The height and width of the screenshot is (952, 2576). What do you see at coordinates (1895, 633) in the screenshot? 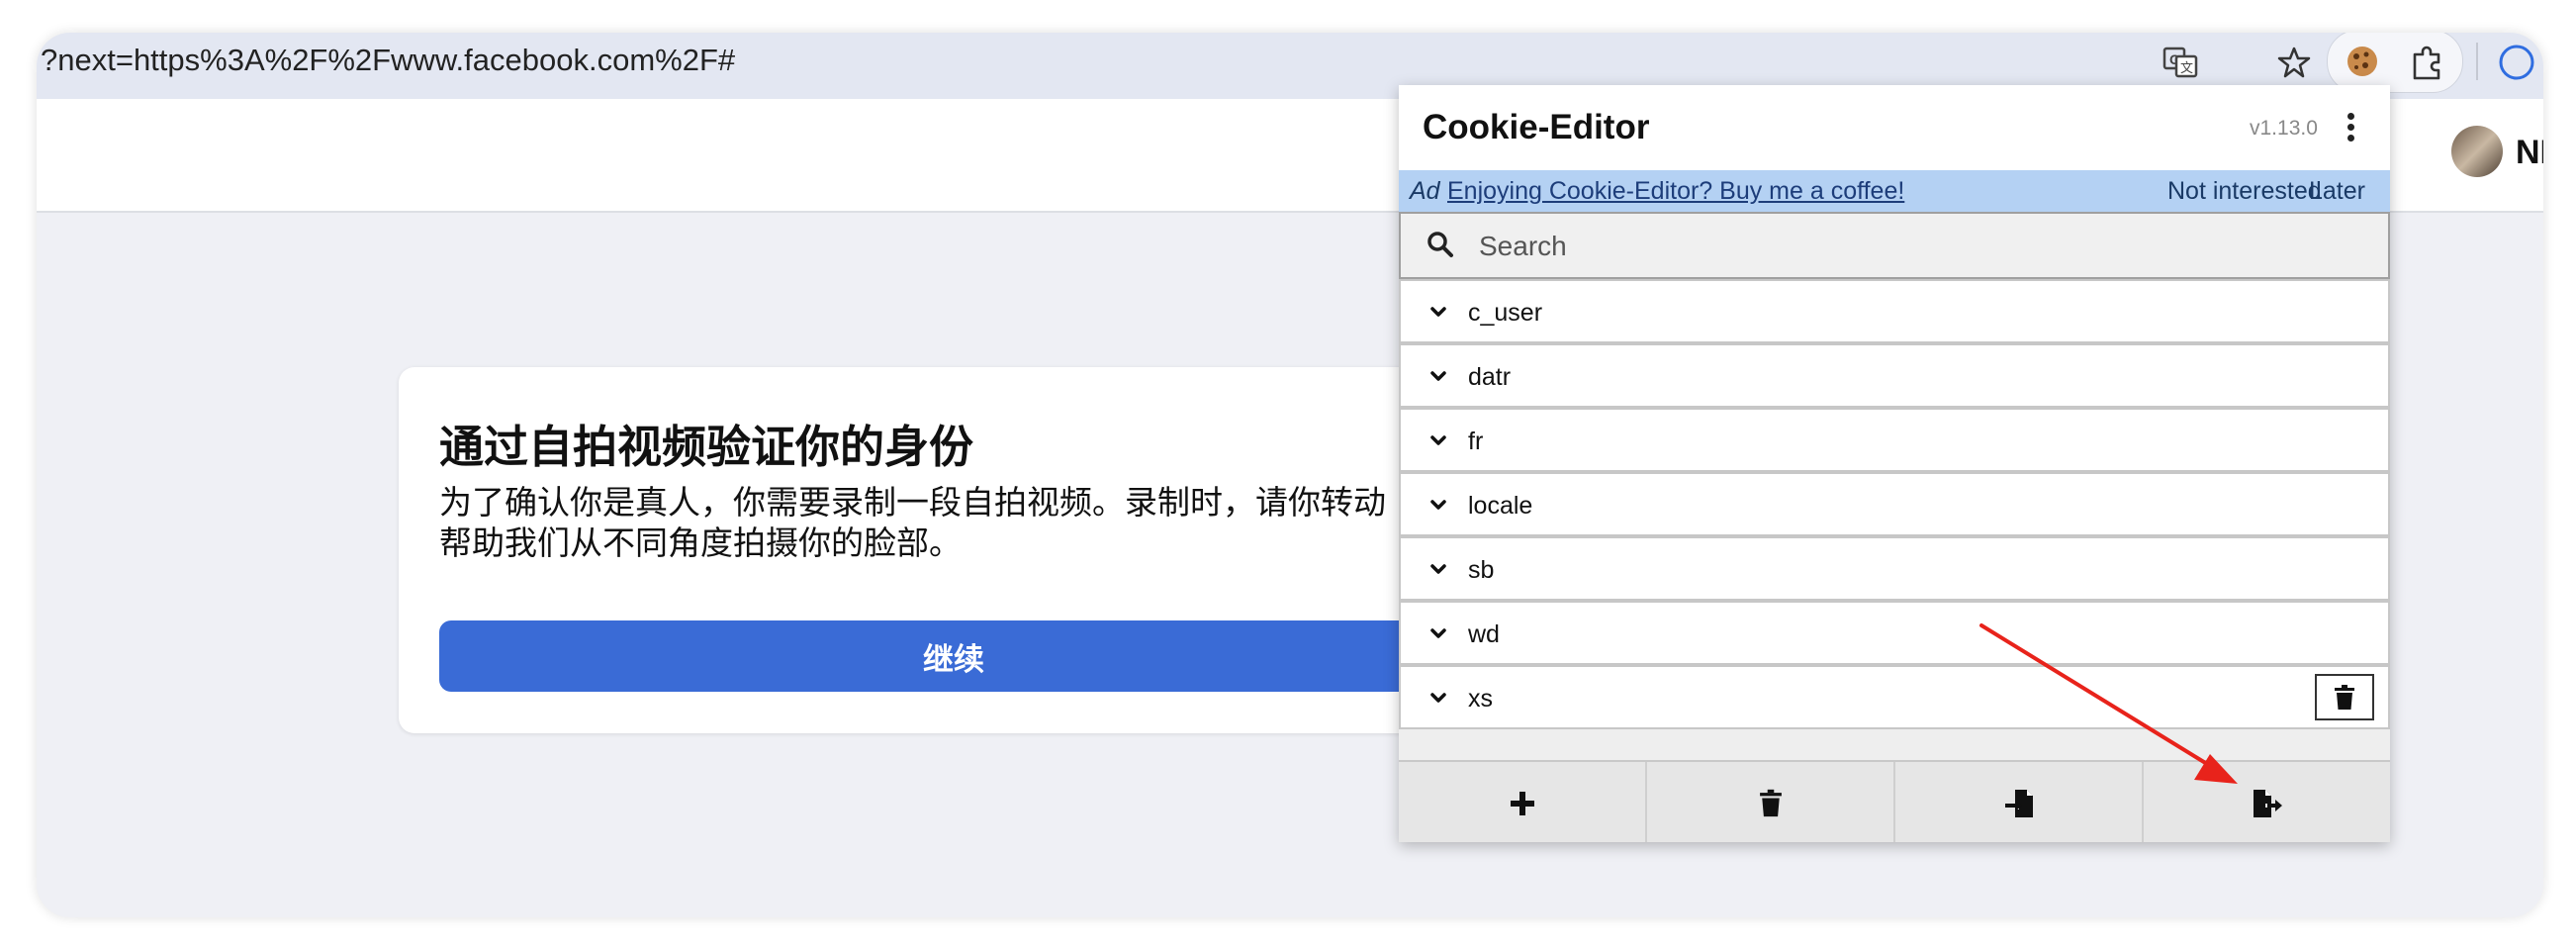
I see `cookie-row-wd: wd` at bounding box center [1895, 633].